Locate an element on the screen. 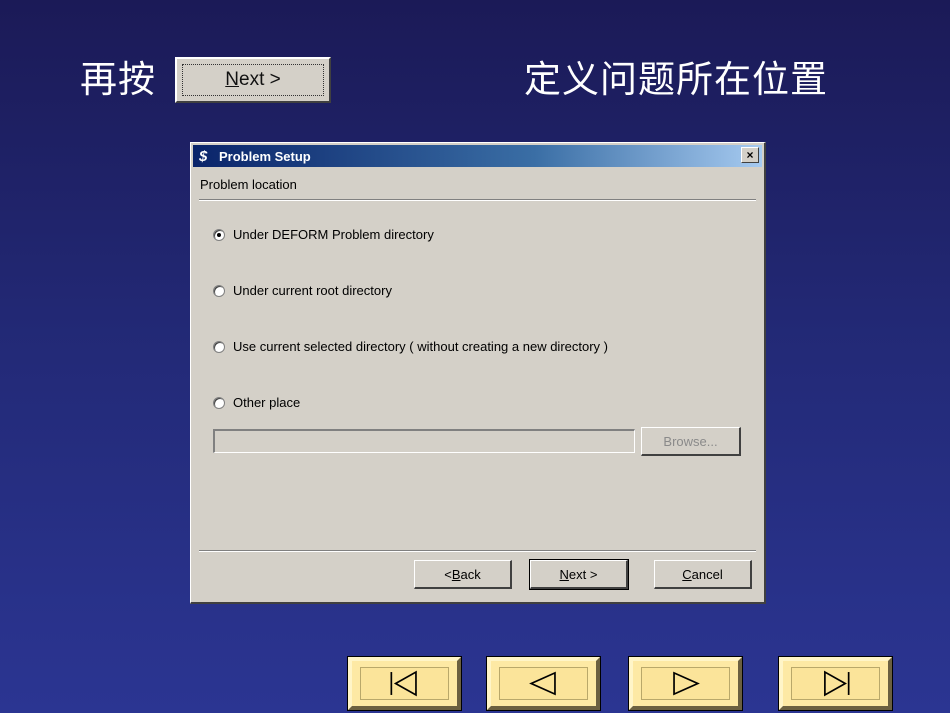 The height and width of the screenshot is (713, 950). radio-deform-directory is located at coordinates (219, 234).